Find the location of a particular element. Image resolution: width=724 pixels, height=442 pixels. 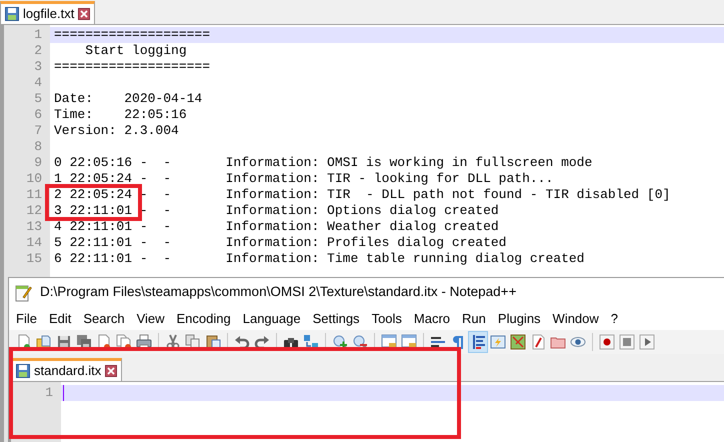

line-number: 3 is located at coordinates (38, 67).